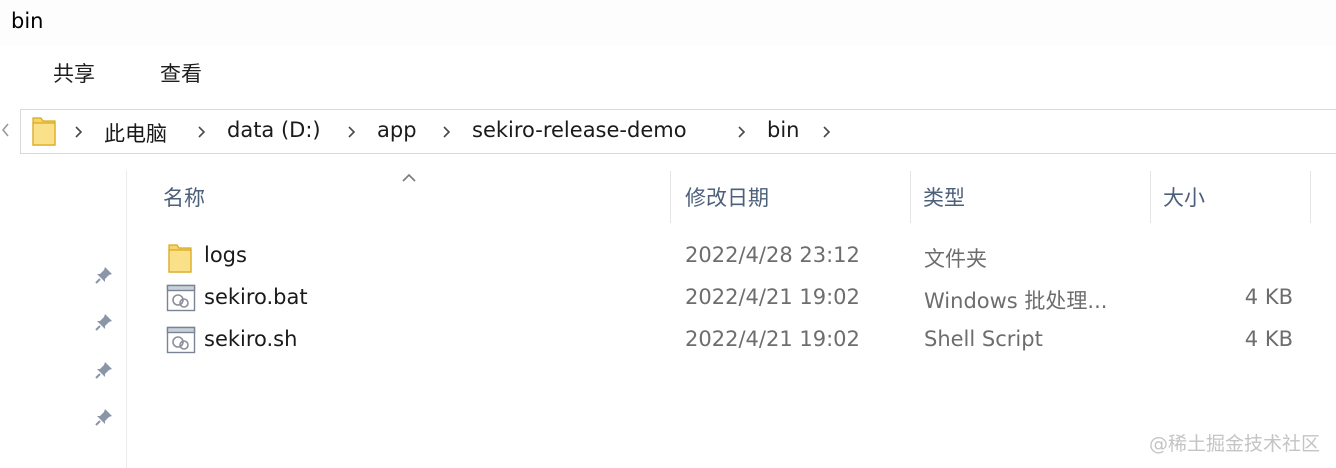 This screenshot has width=1336, height=468. What do you see at coordinates (579, 130) in the screenshot?
I see `breadcrumb-sekiro-release-demo: sekiro-release-demo` at bounding box center [579, 130].